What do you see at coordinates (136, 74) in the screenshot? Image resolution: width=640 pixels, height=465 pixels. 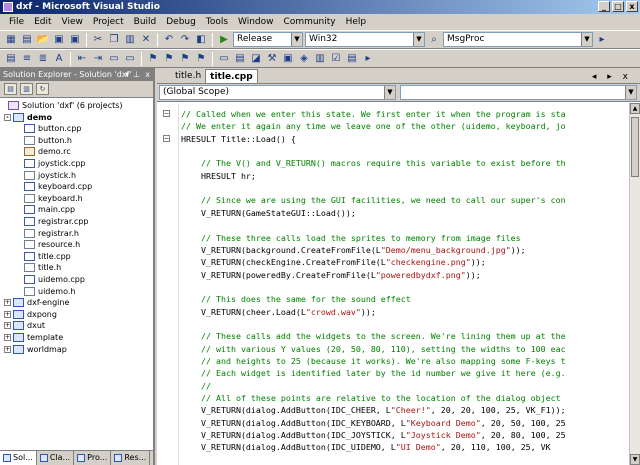 I see `auto-hide-pin-button: ⊥` at bounding box center [136, 74].